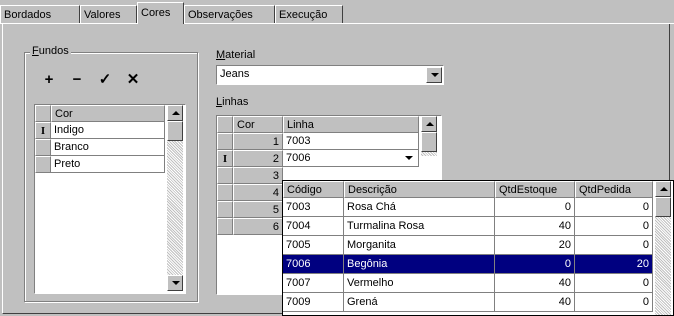  Describe the element at coordinates (108, 14) in the screenshot. I see `tab-valores: Valores` at that location.